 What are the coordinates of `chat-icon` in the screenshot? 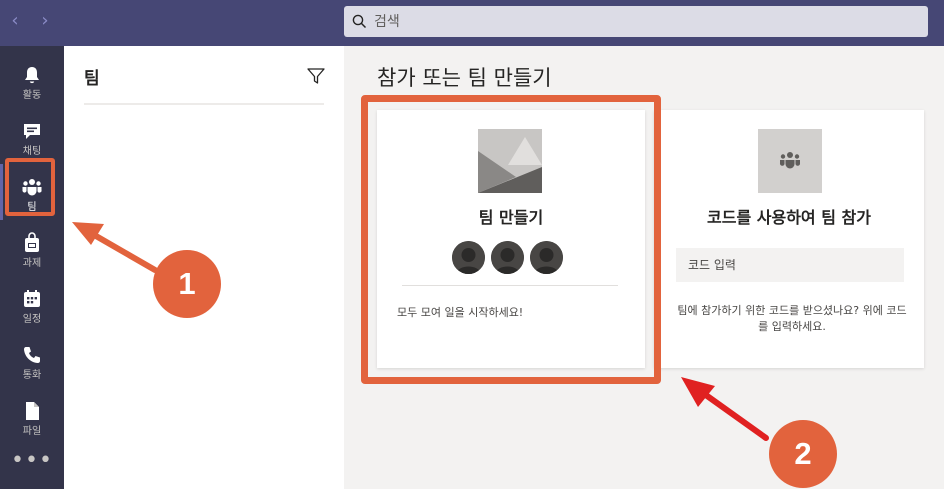 It's located at (32, 131).